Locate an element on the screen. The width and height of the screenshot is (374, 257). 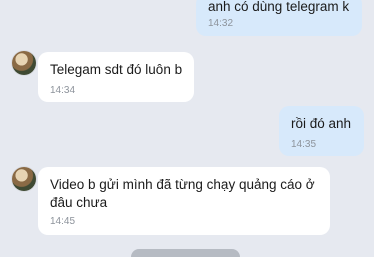
message-text: rồi đó anh is located at coordinates (321, 123).